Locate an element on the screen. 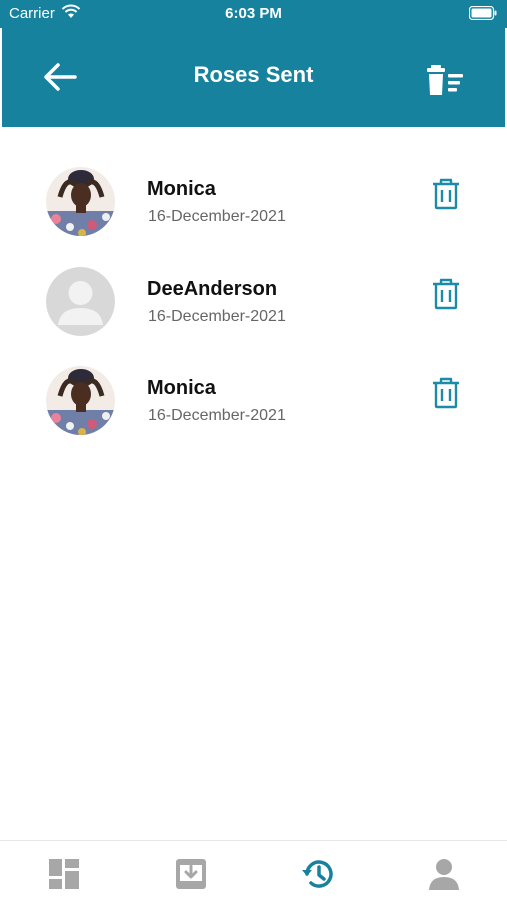 Image resolution: width=507 pixels, height=901 pixels. profile-icon is located at coordinates (444, 874).